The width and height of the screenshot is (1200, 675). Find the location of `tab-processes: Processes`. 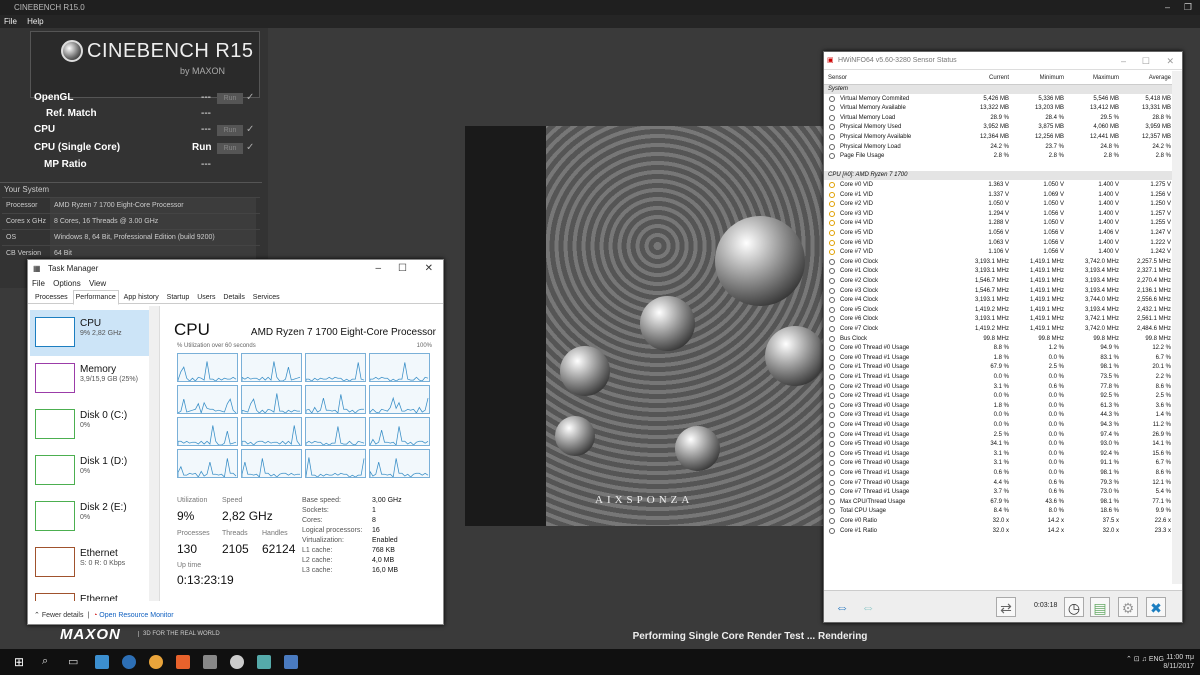

tab-processes: Processes is located at coordinates (51, 297).